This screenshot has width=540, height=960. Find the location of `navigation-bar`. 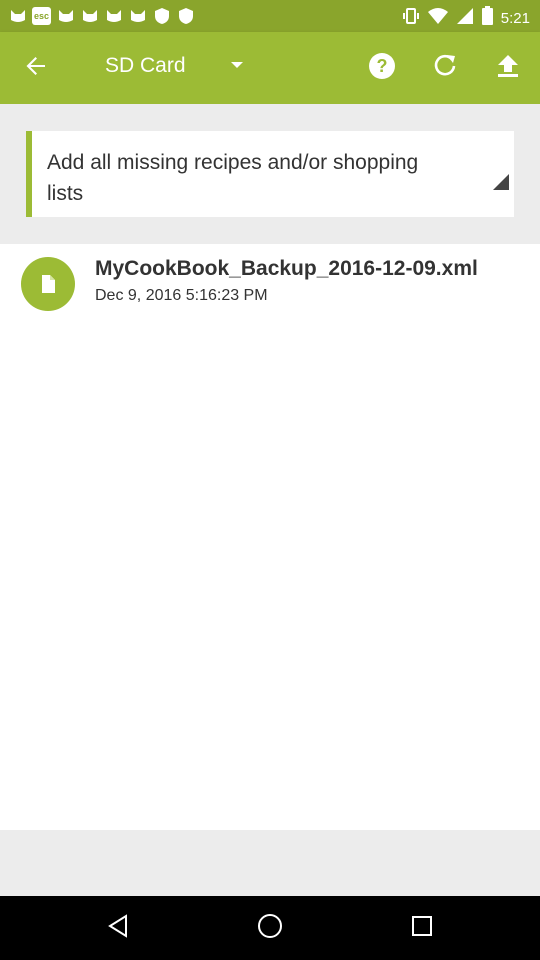

navigation-bar is located at coordinates (270, 928).